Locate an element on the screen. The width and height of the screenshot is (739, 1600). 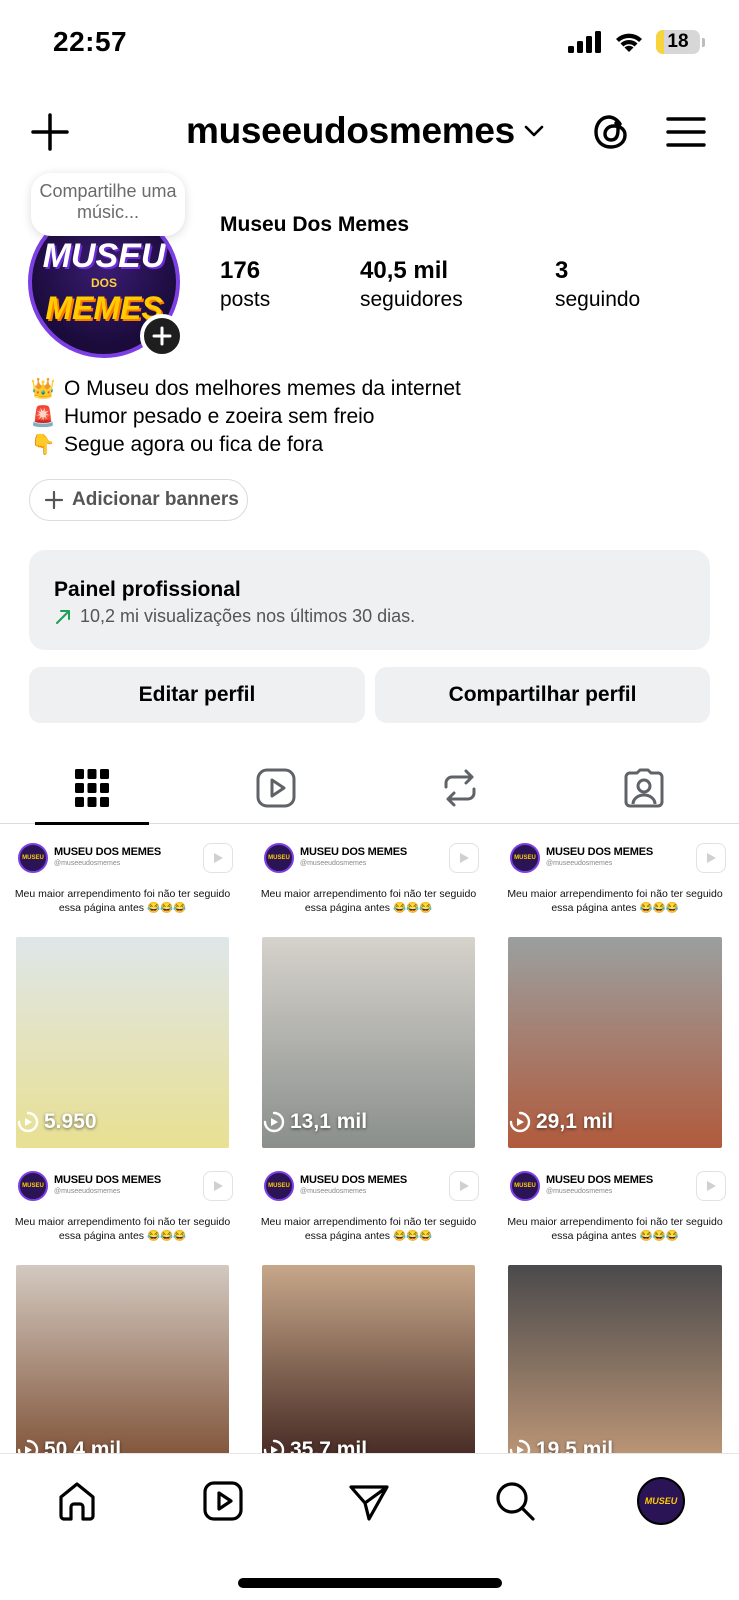
avatar-logo-line1: MUSEU is located at coordinates (104, 256).